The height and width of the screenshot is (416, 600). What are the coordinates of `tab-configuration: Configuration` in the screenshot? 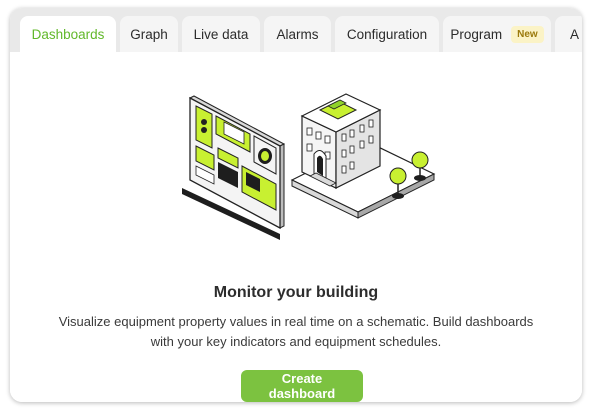 It's located at (387, 34).